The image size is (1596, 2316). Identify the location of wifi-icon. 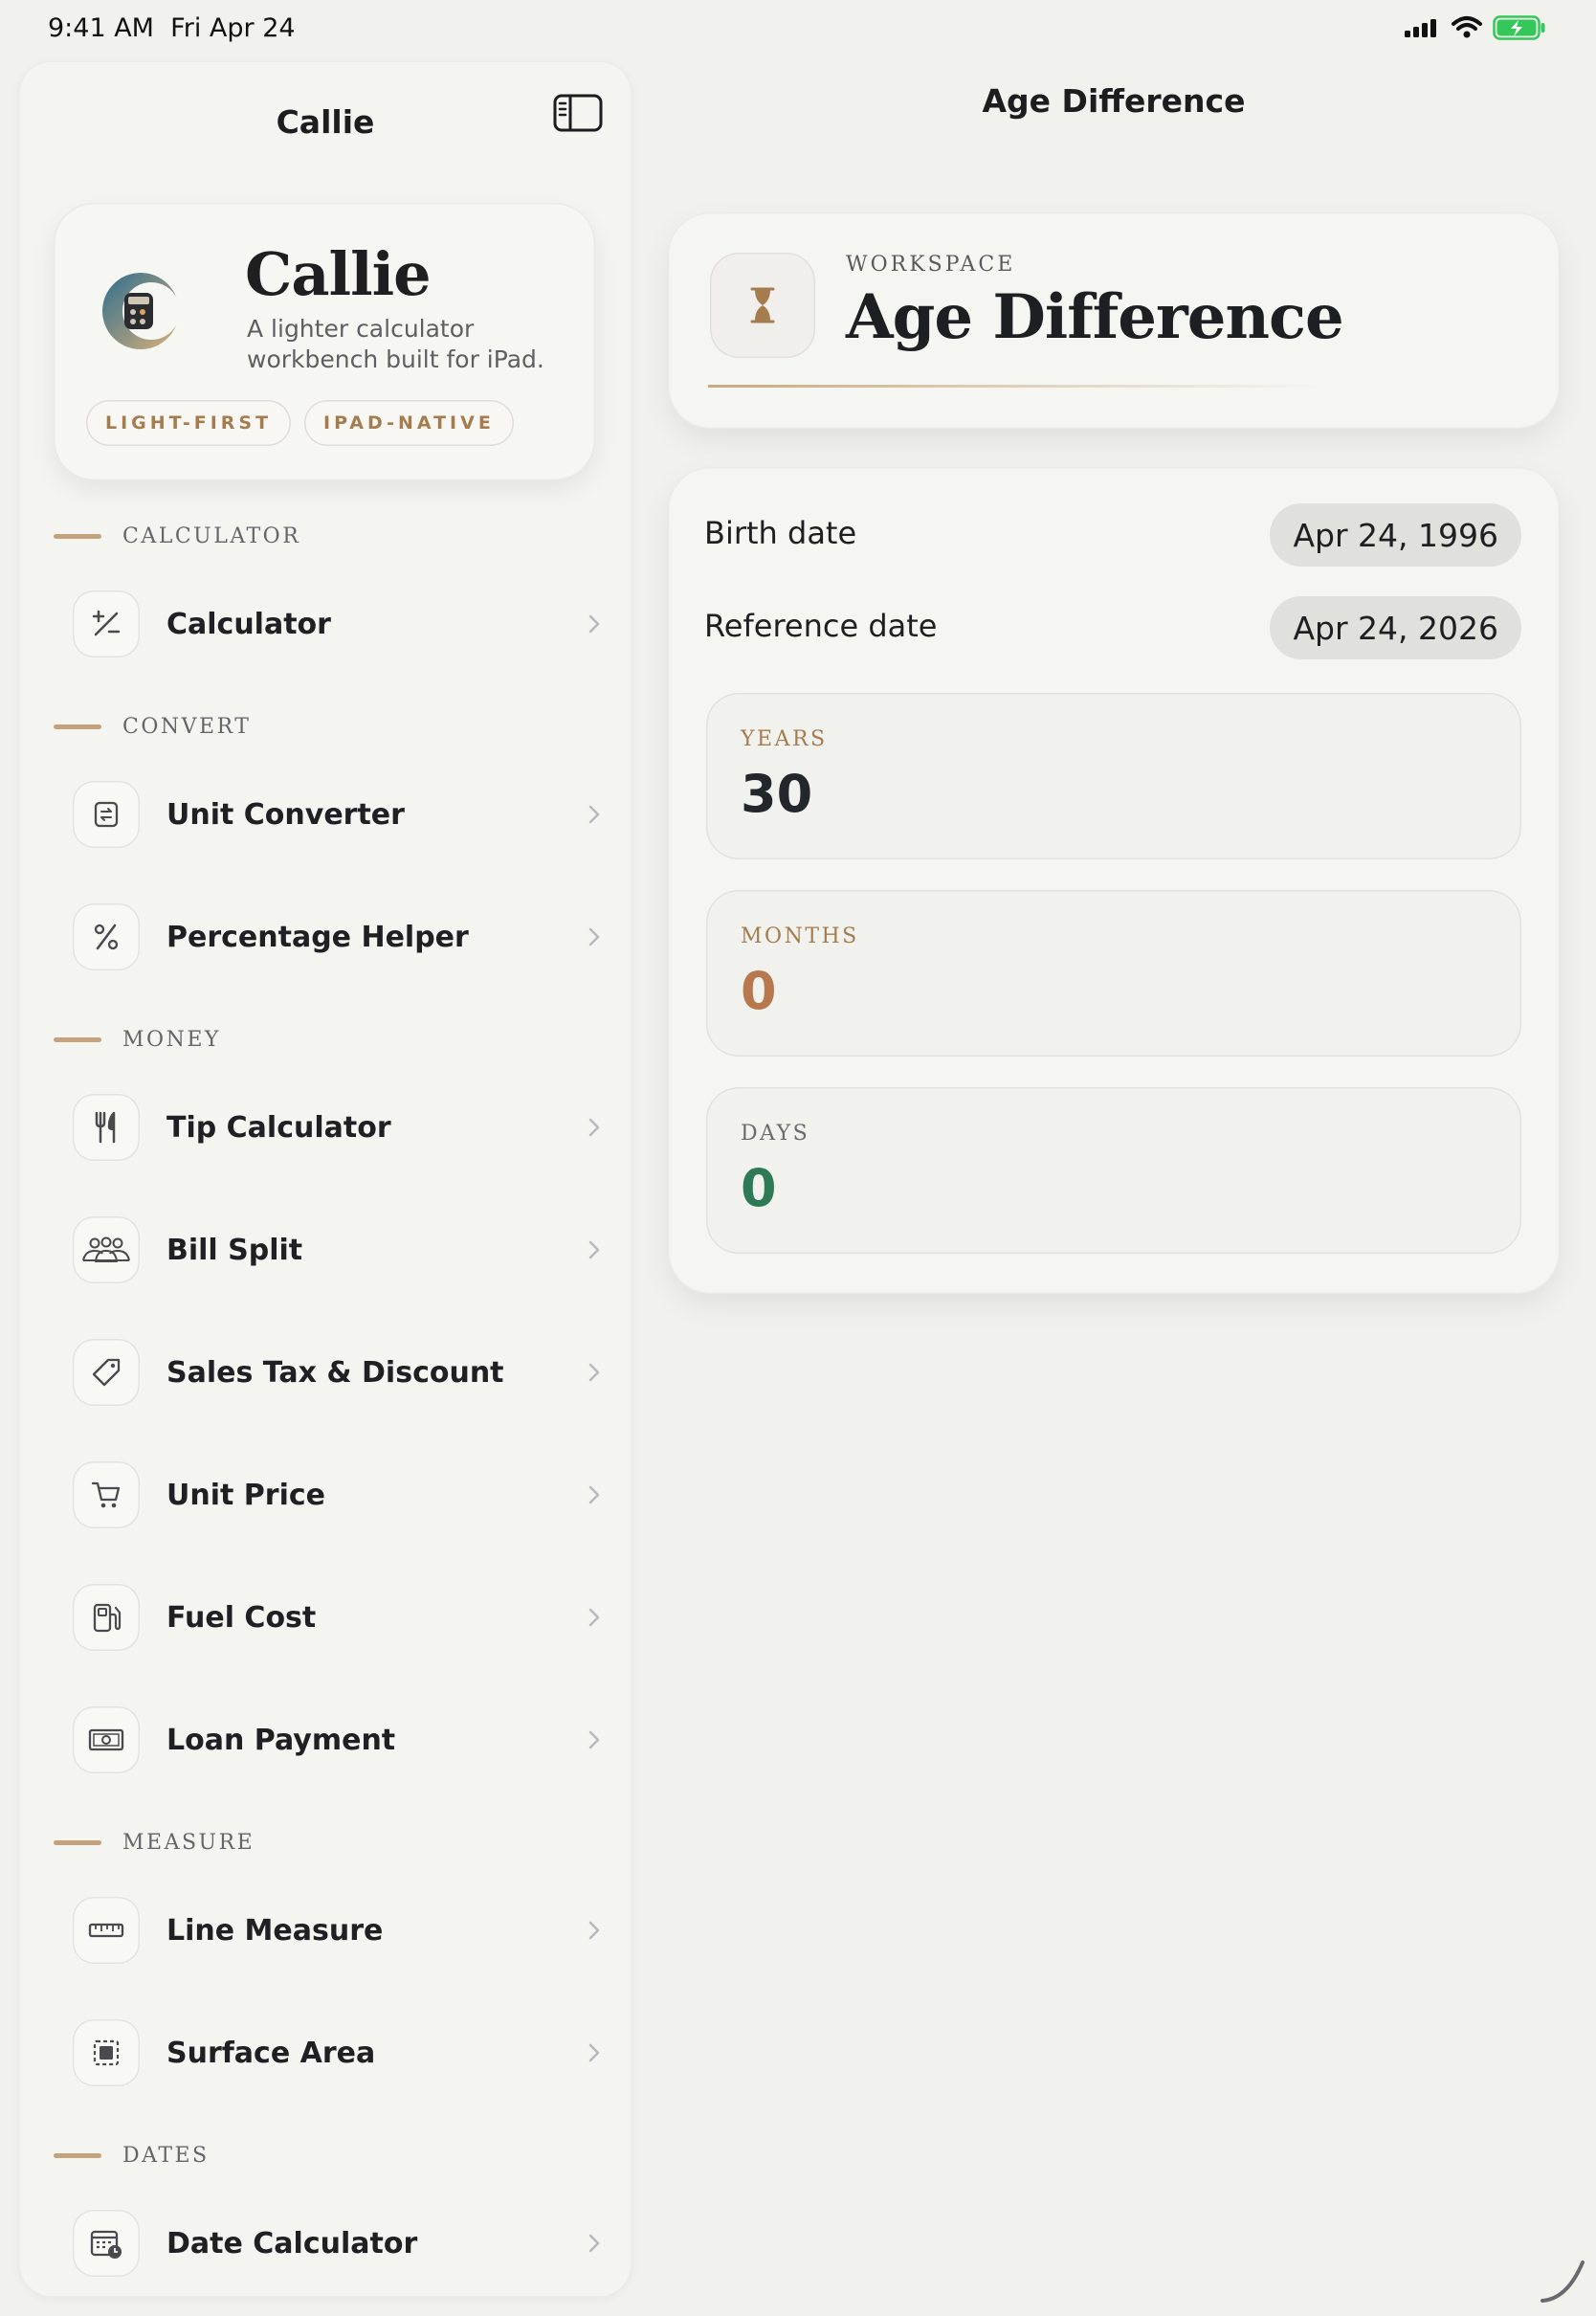
(1467, 27).